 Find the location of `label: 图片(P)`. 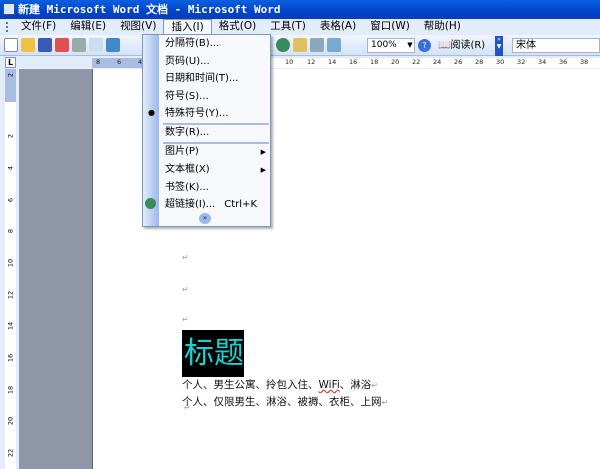

label: 图片(P) is located at coordinates (182, 151).